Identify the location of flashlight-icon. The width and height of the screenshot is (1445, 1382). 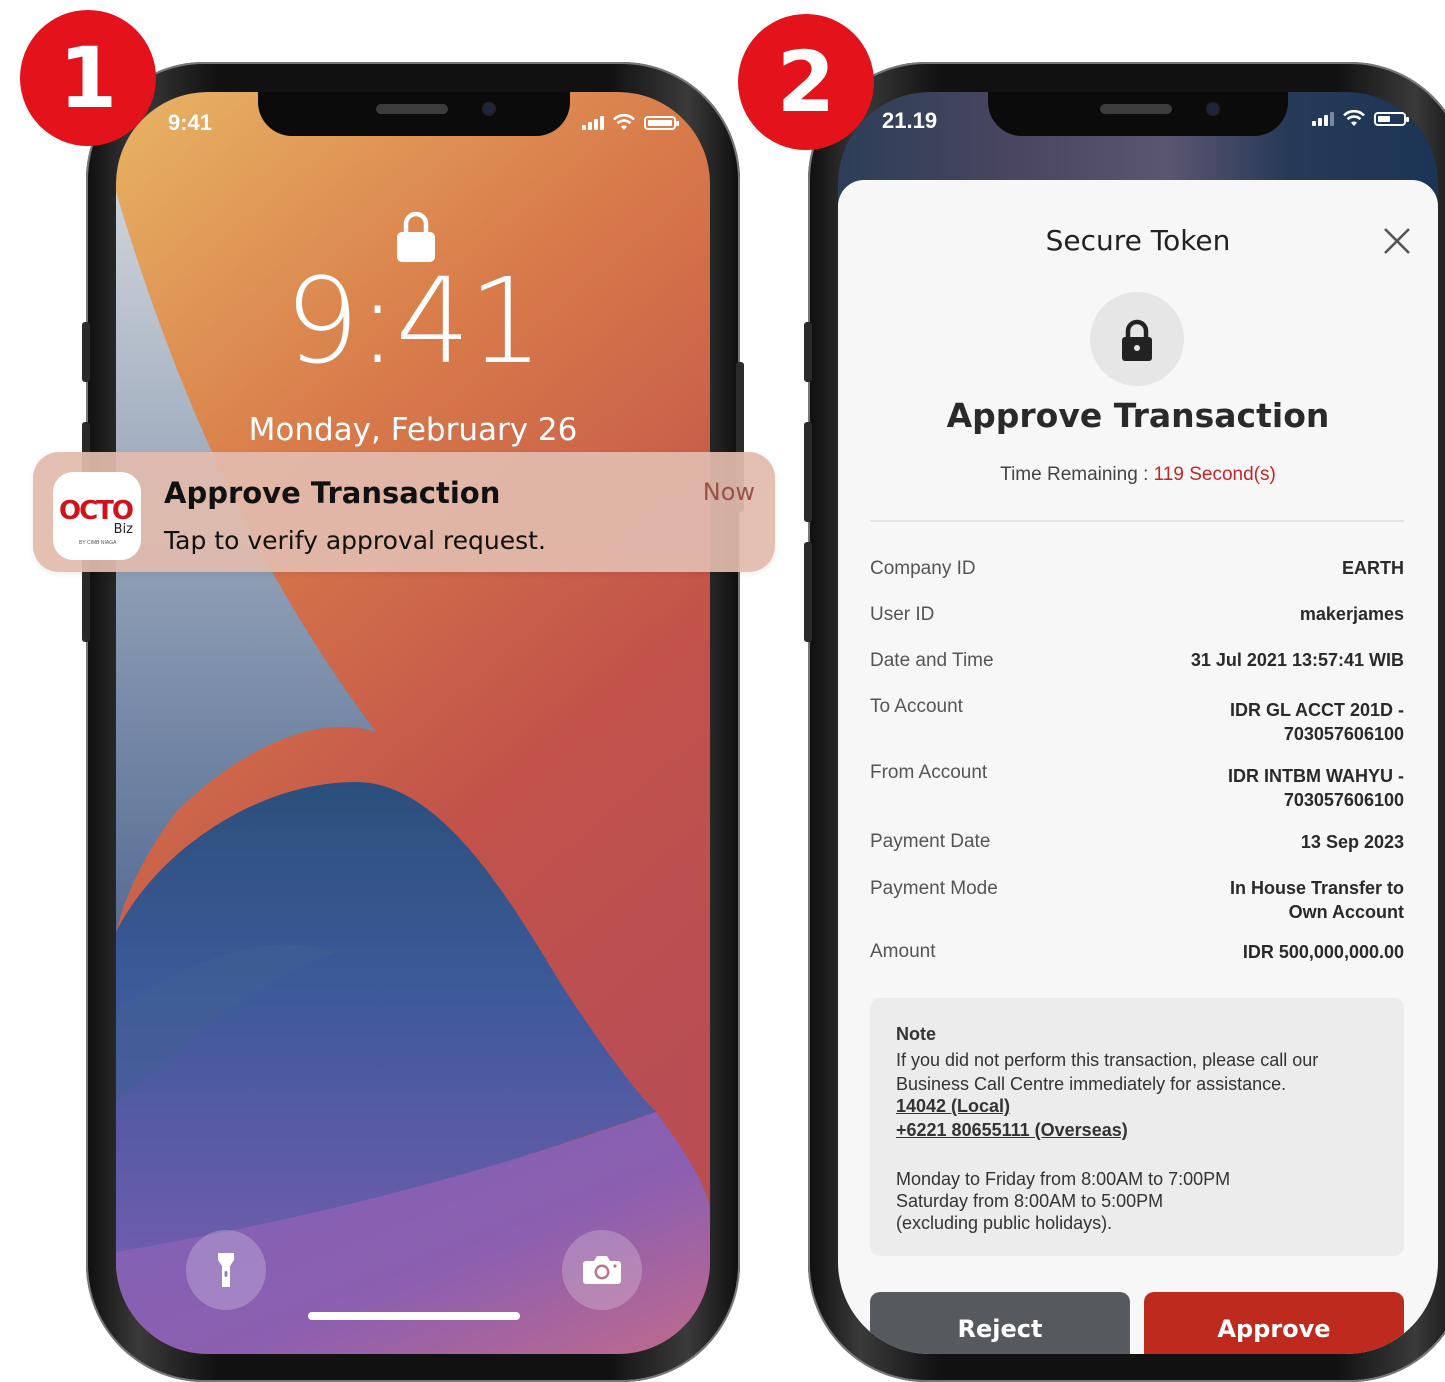
(226, 1270).